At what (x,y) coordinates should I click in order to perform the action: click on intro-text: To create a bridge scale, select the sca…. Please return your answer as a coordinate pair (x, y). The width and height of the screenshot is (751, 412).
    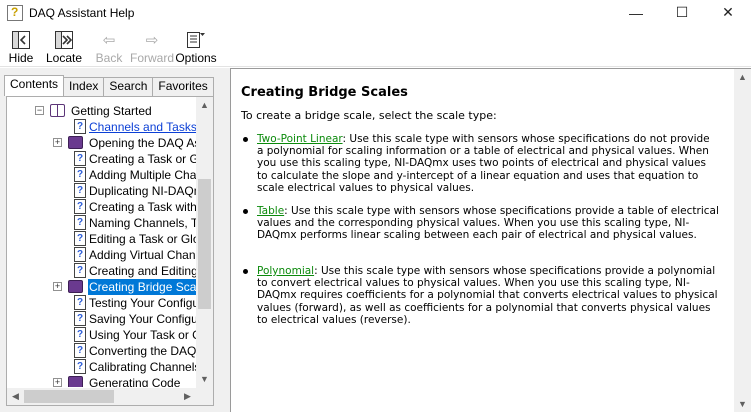
    Looking at the image, I should click on (369, 115).